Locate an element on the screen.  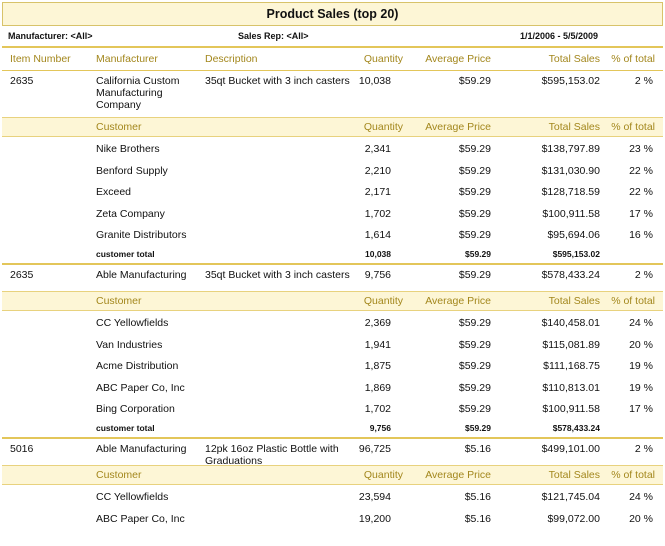
customer-row: Nike Brothers 2,341 $59.29 $138,797.89 23 % is located at coordinates (332, 148).